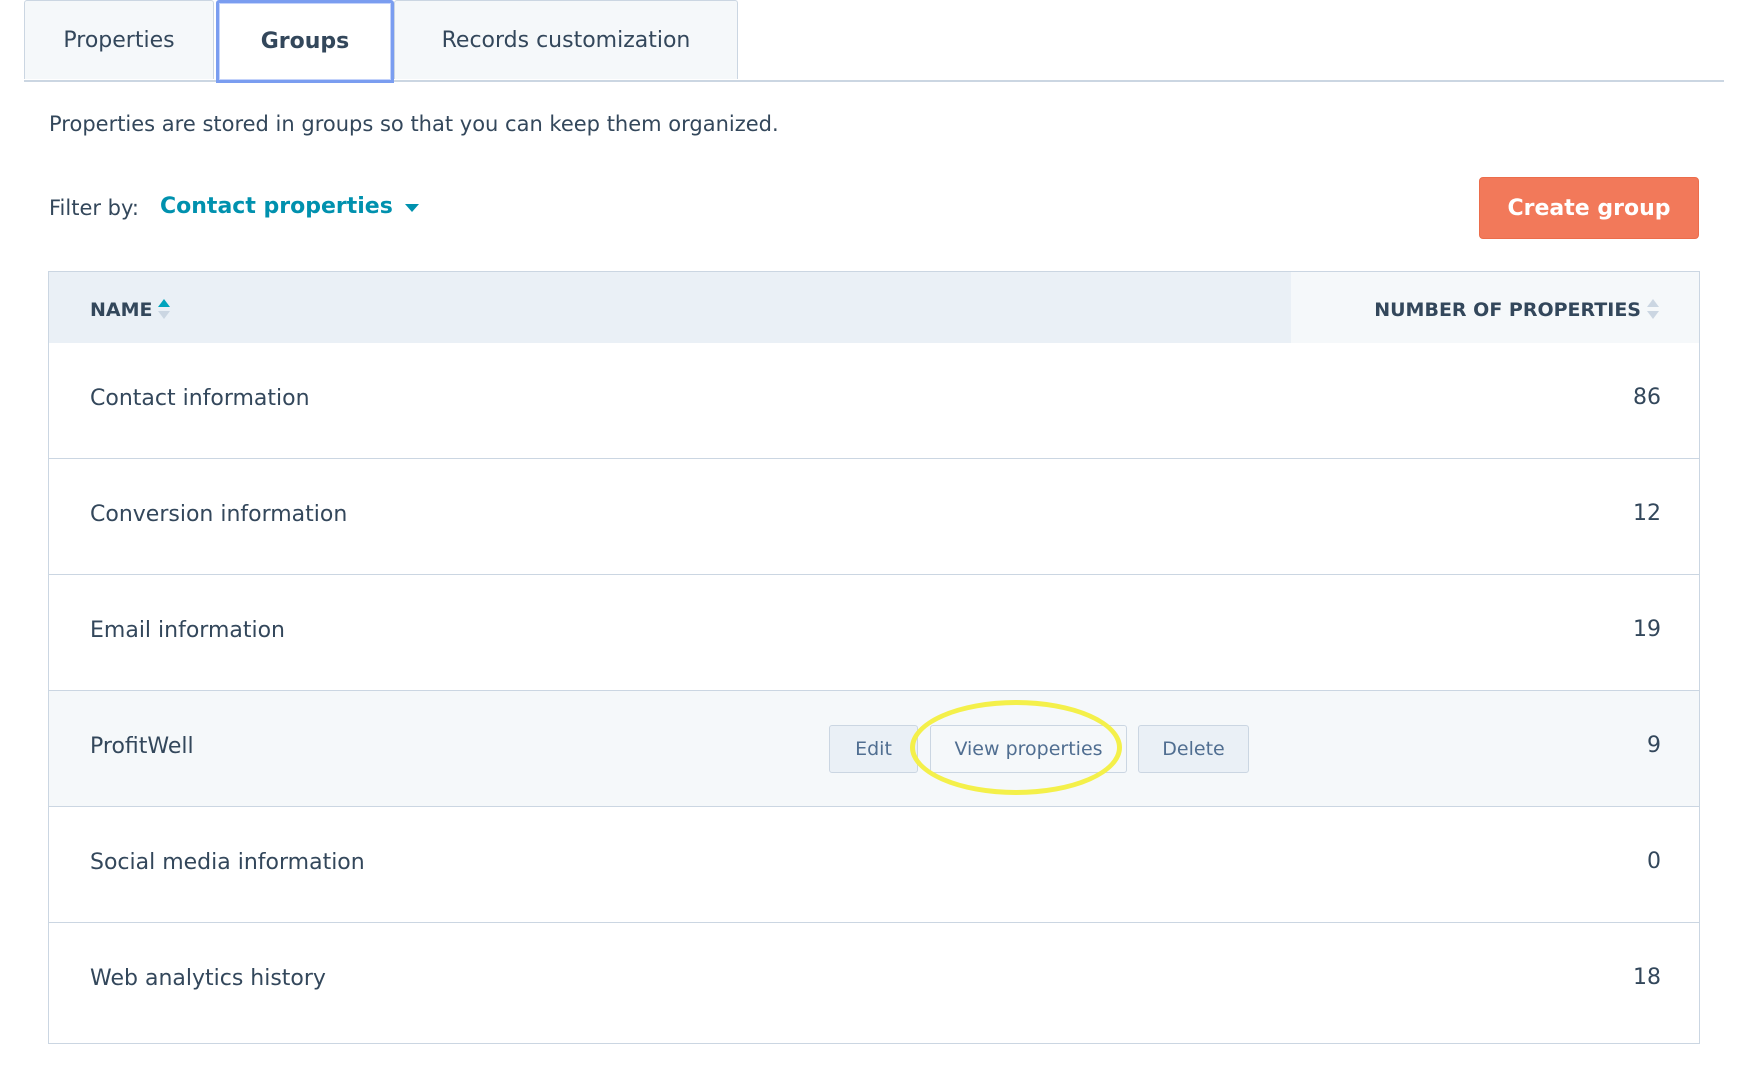 This screenshot has height=1092, width=1752. I want to click on column-header-name: NAME, so click(670, 307).